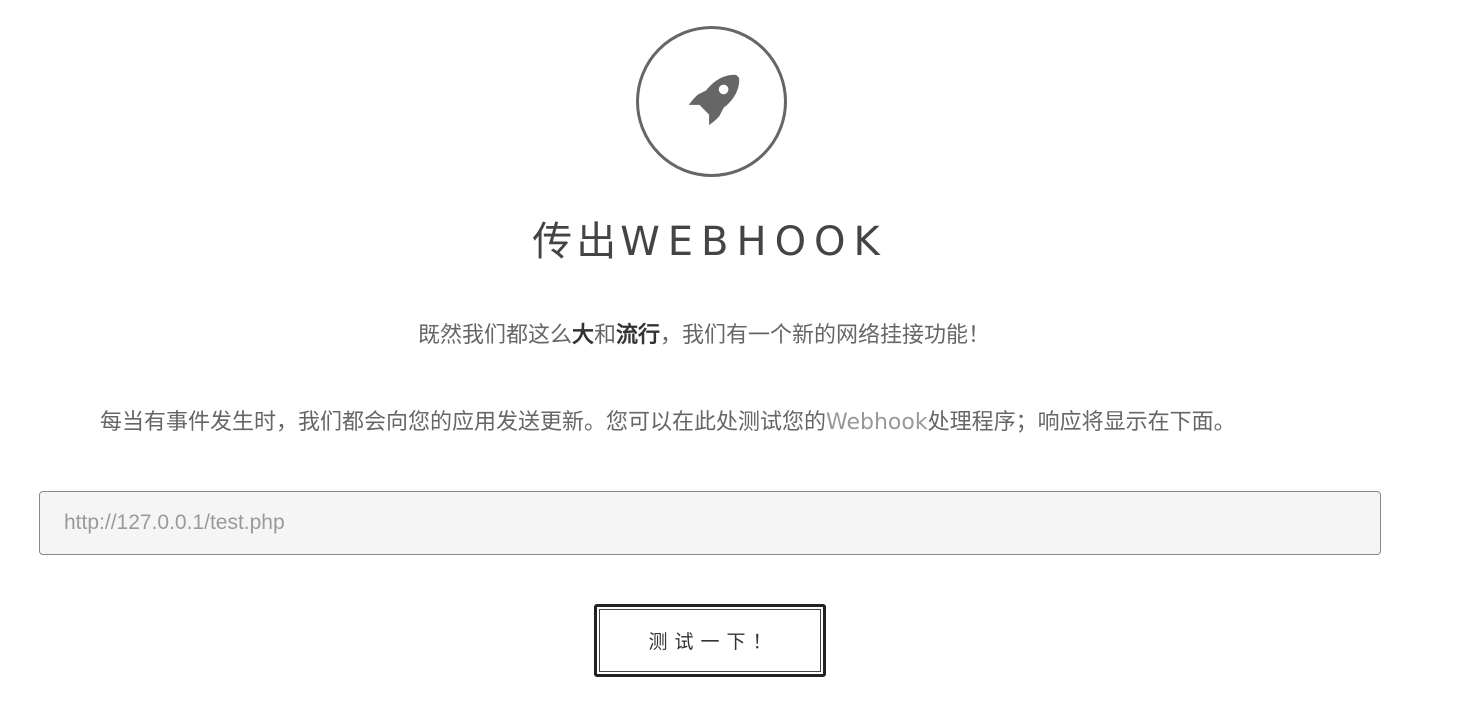  What do you see at coordinates (463, 422) in the screenshot?
I see `description-part1: 每当有事件发生时，我们都会向您的应用发送更新。您可以在此处测试您的` at bounding box center [463, 422].